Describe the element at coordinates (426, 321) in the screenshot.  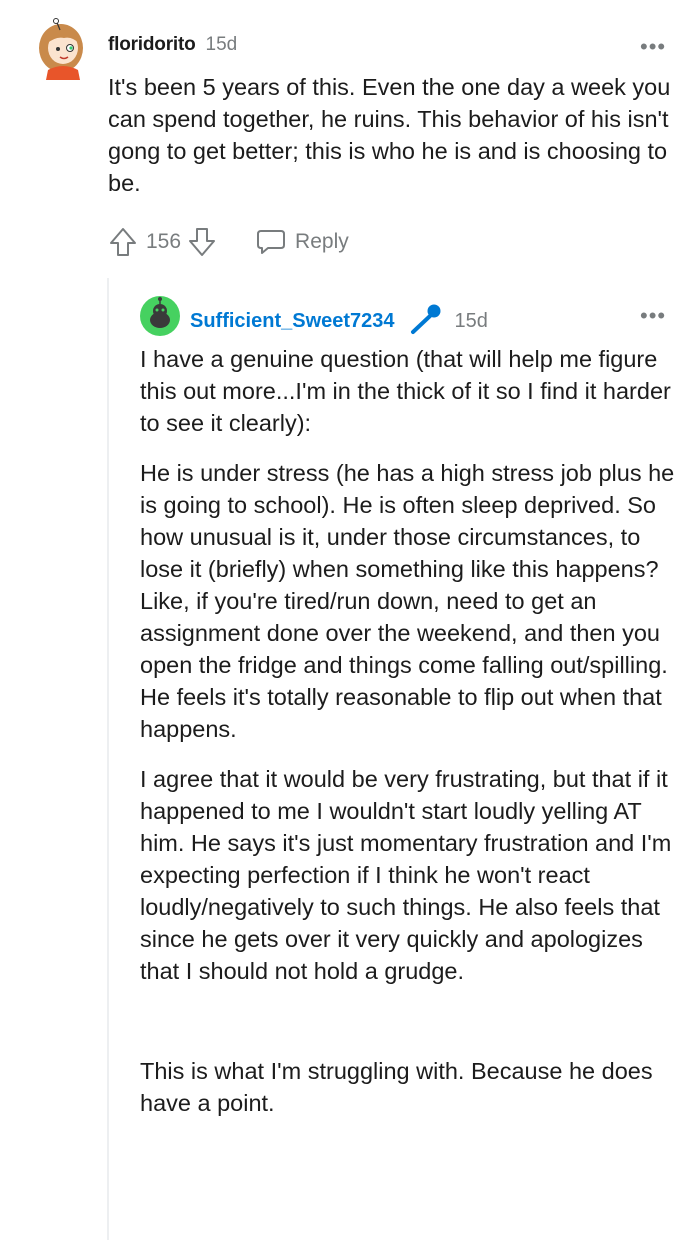
I see `microphone-icon` at that location.